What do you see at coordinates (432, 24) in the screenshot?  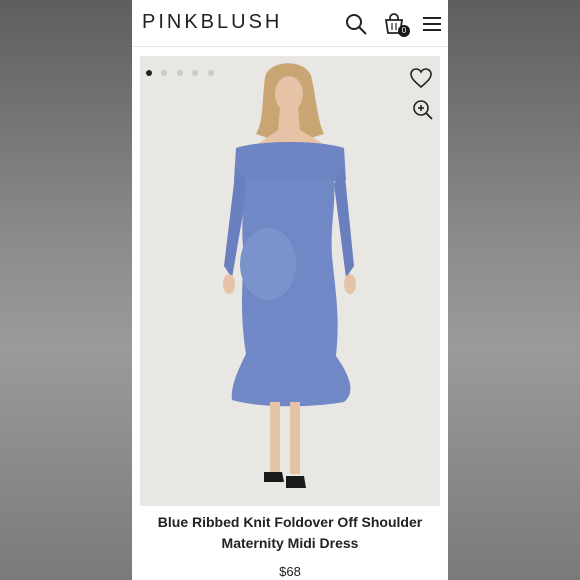 I see `menu-icon` at bounding box center [432, 24].